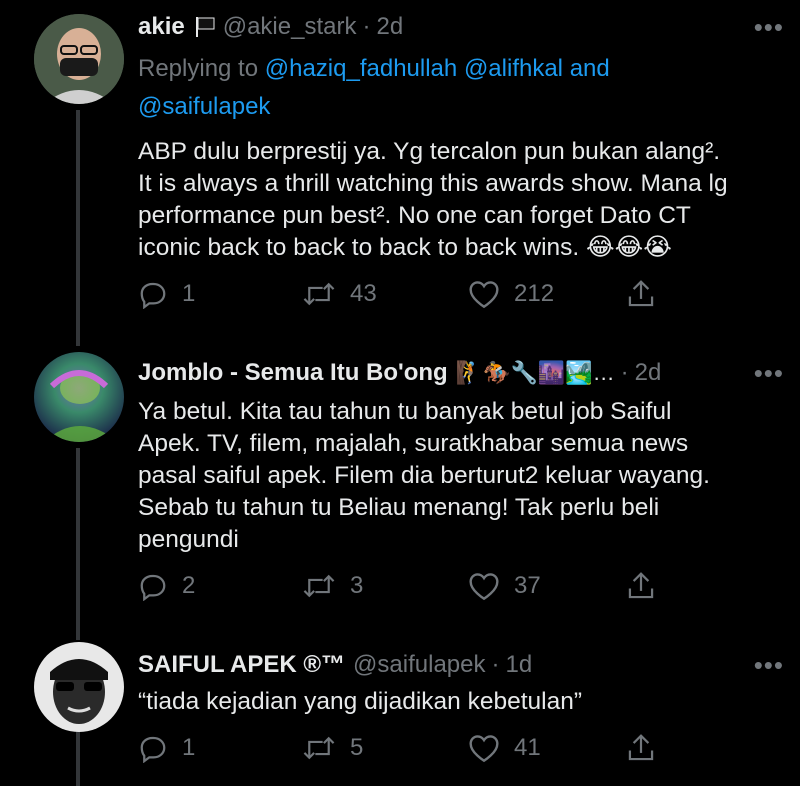 Image resolution: width=800 pixels, height=786 pixels. I want to click on like-button: 41, so click(504, 748).